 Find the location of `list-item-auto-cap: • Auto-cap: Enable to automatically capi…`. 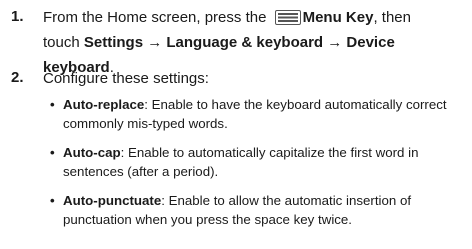

list-item-auto-cap: • Auto-cap: Enable to automatically capi… is located at coordinates (257, 162).